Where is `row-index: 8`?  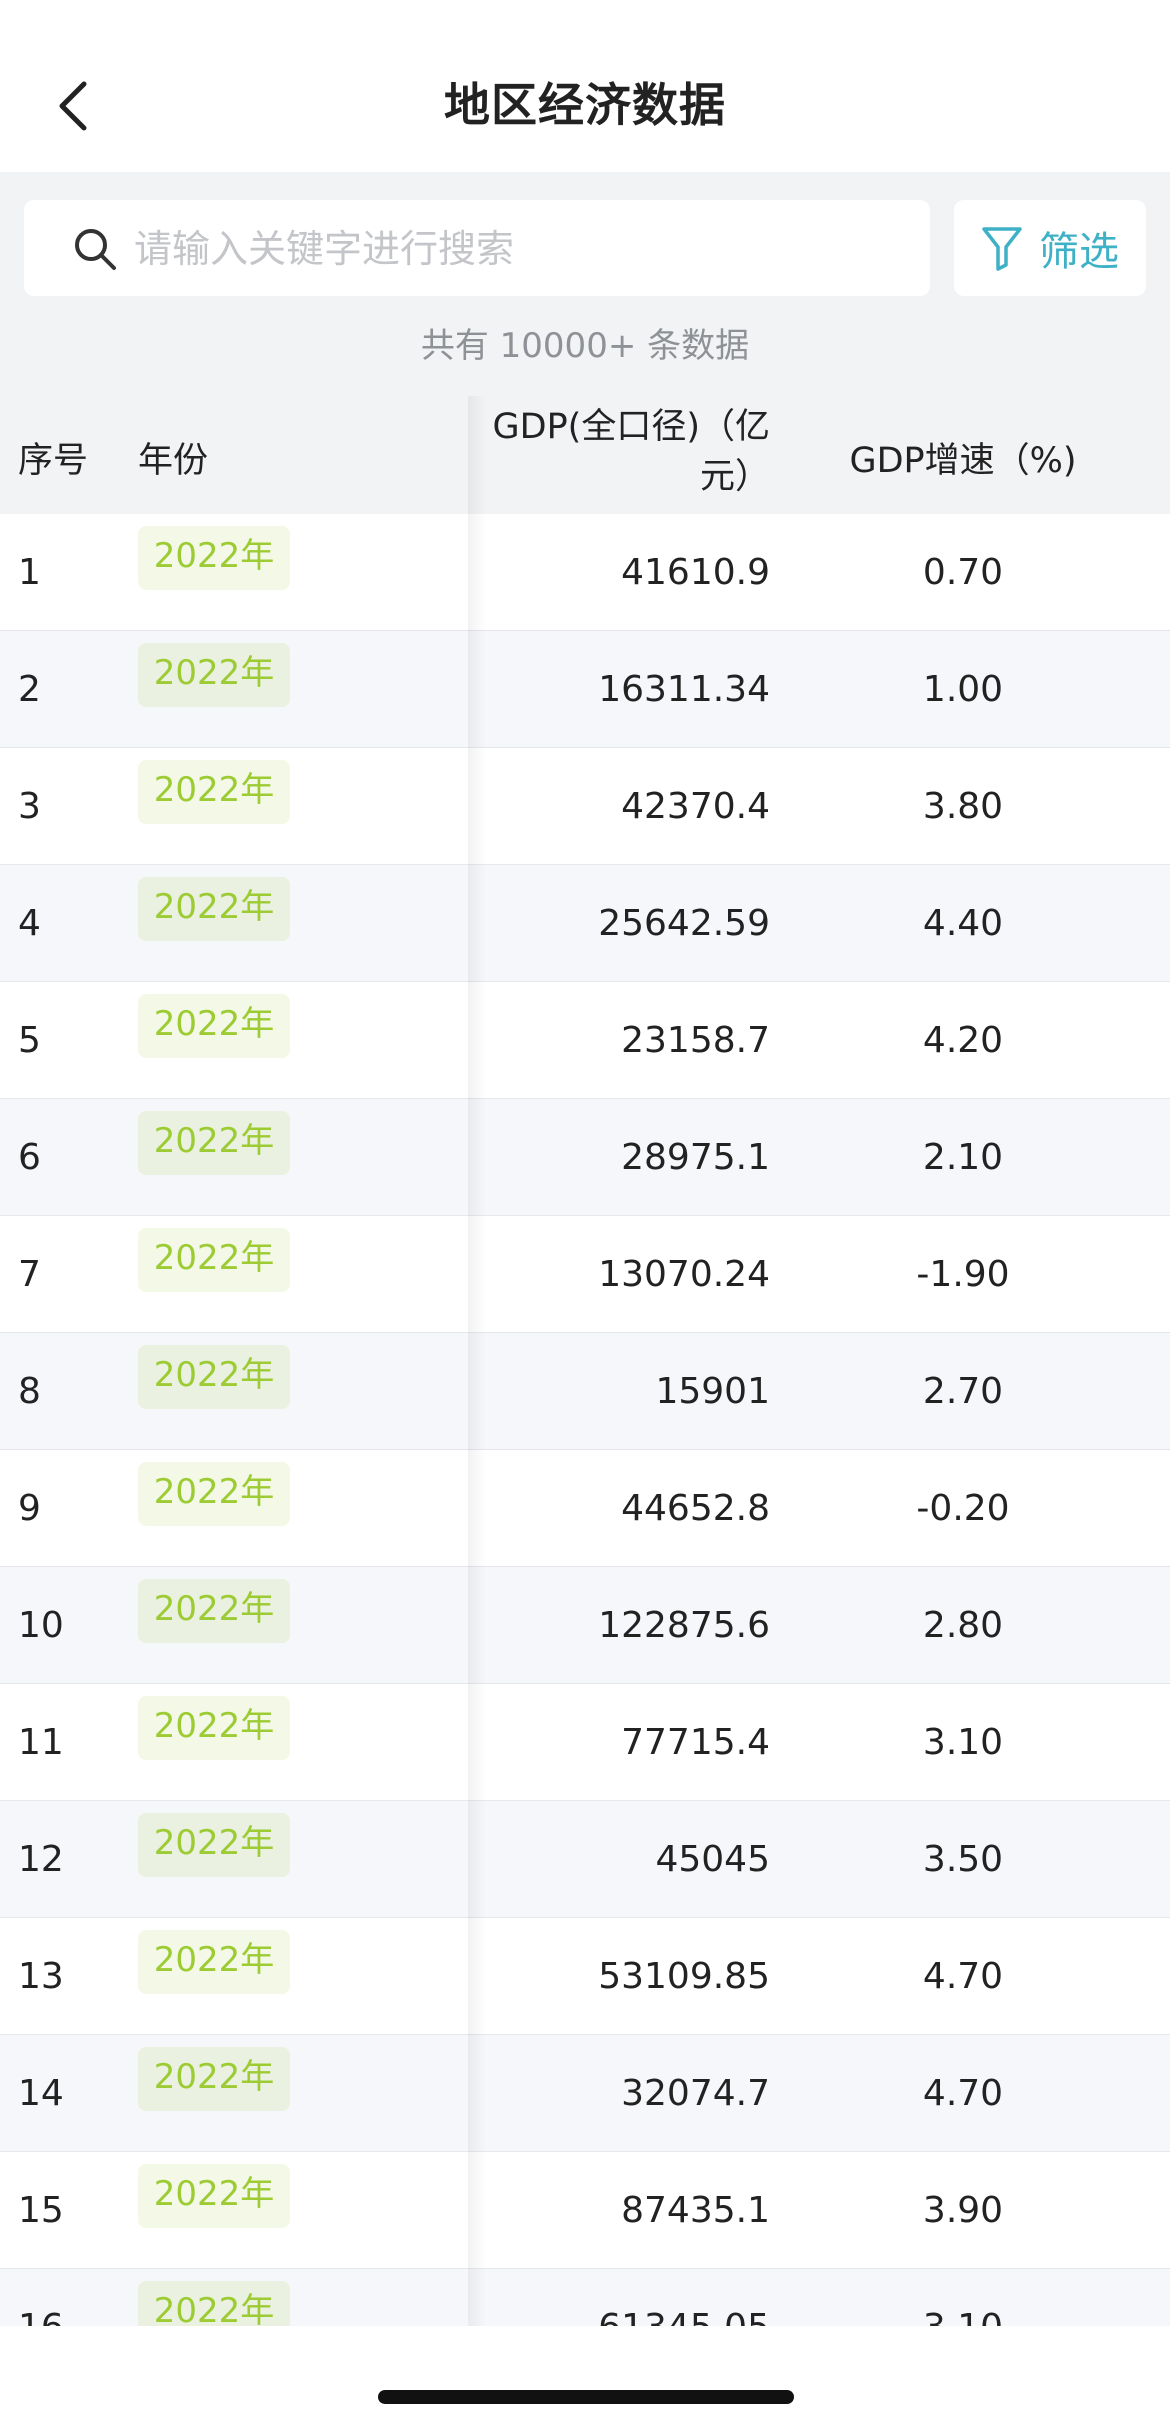 row-index: 8 is located at coordinates (29, 1391).